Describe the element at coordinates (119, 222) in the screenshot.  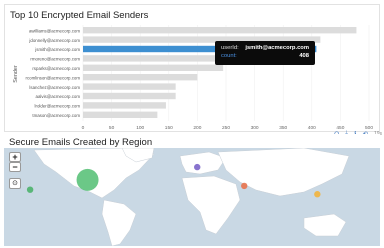
I see `south-america-shape` at that location.